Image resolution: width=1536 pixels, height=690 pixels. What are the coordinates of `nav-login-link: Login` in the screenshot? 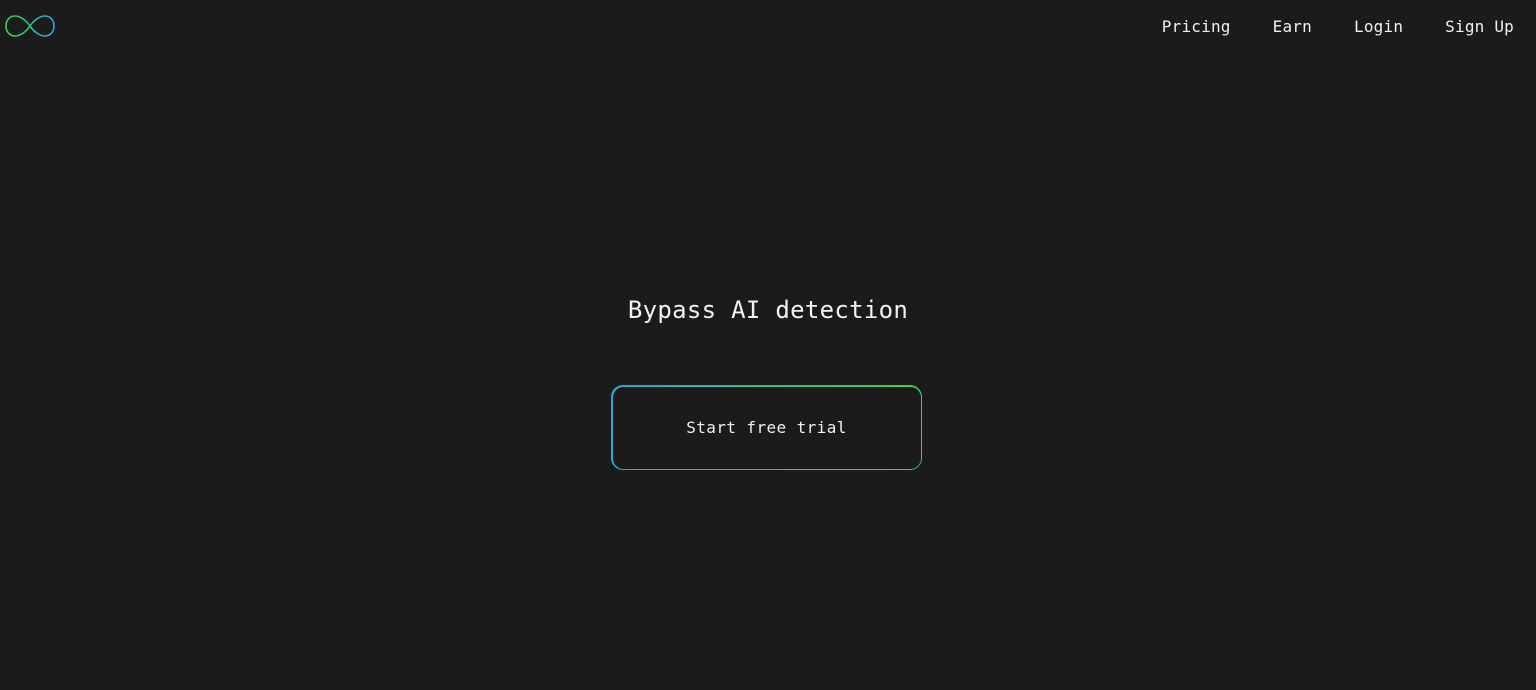 It's located at (1378, 27).